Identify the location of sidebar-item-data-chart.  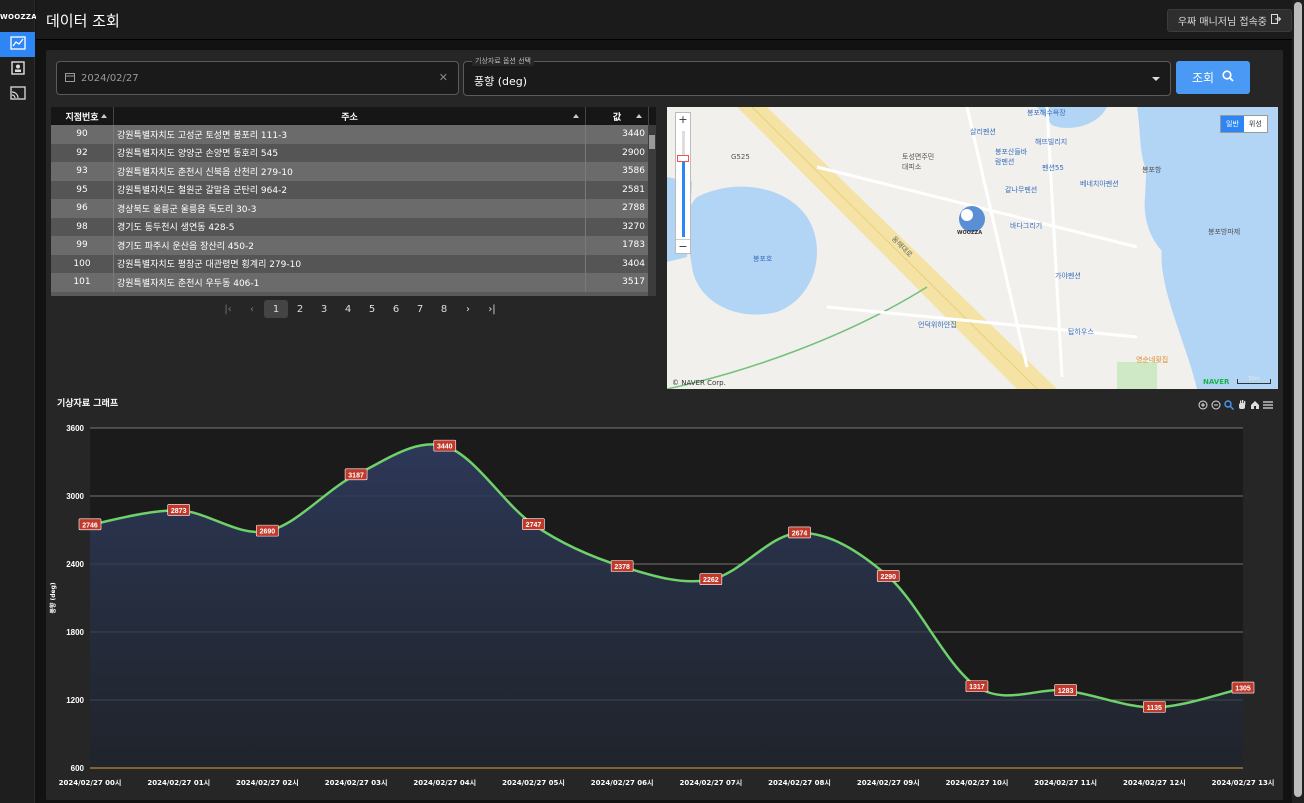
(17, 44).